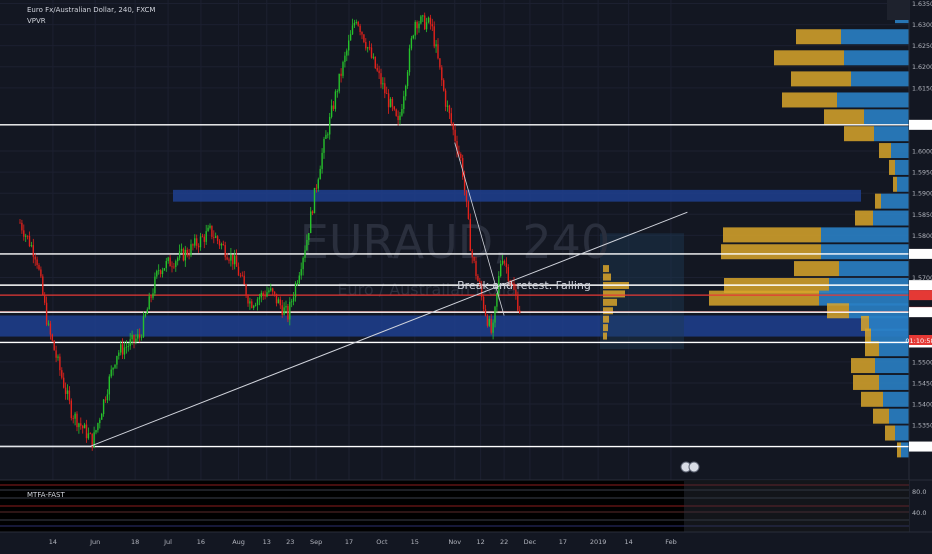 The image size is (932, 554). I want to click on axis-settings-box, so click(898, 10).